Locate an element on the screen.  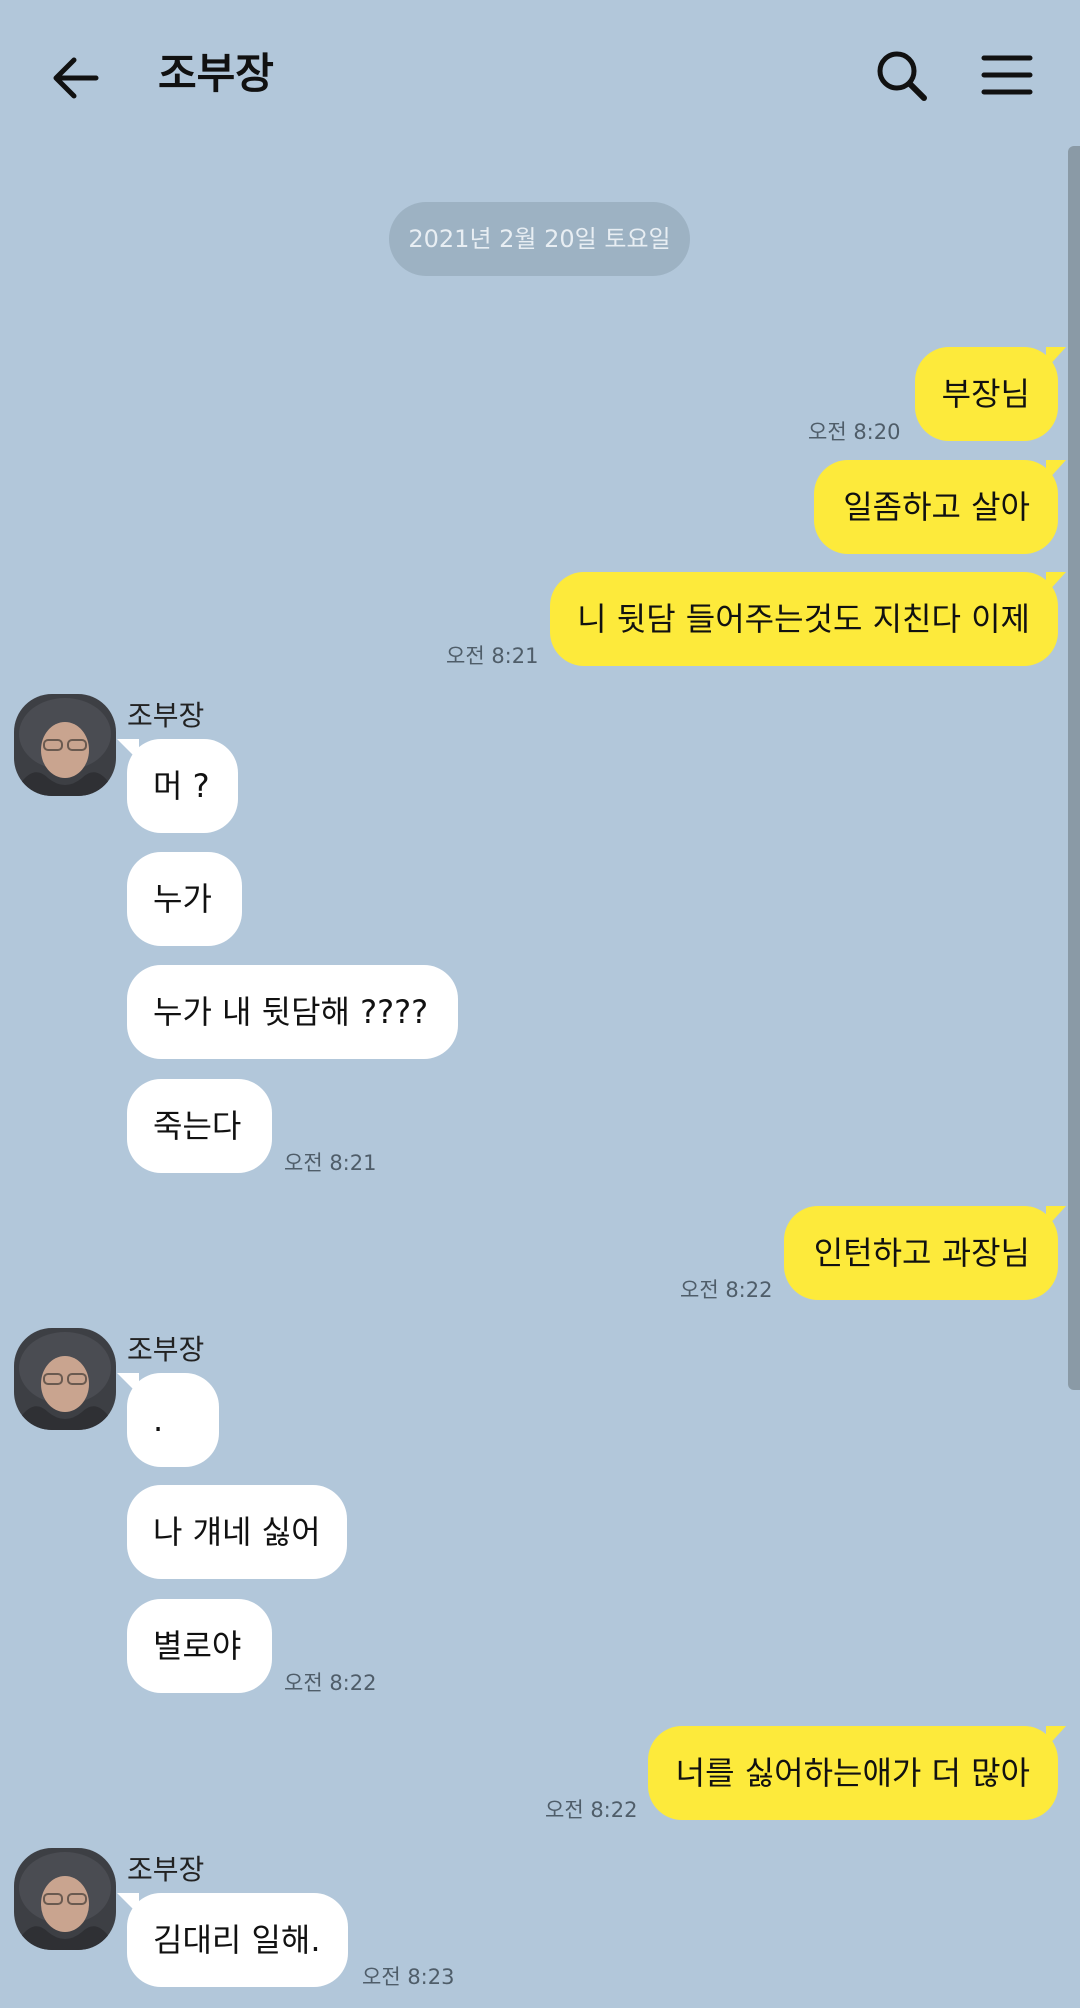
arrow-left-icon is located at coordinates (76, 78).